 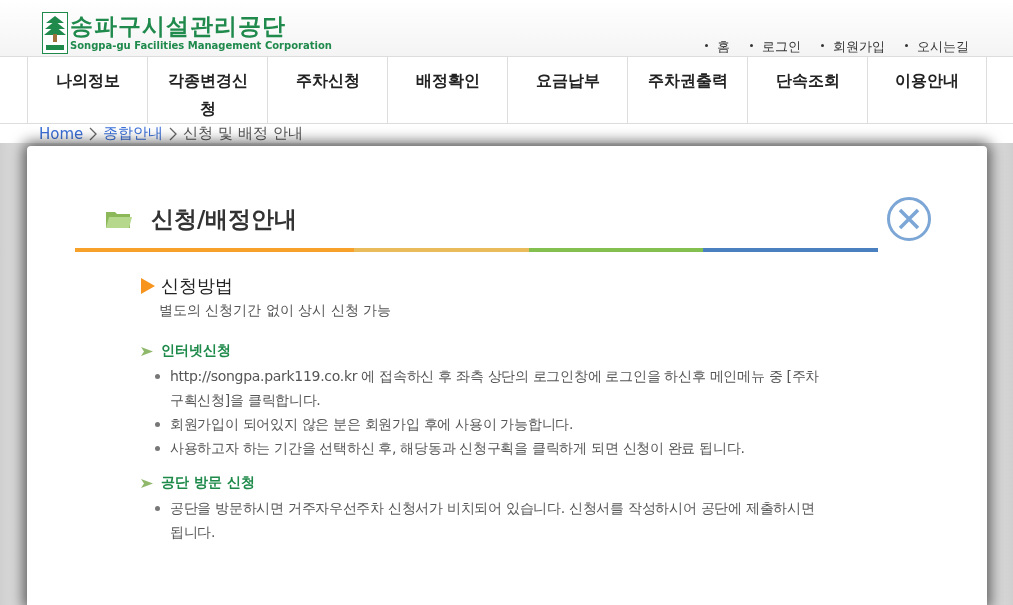 I want to click on section-description: 별도의 신청기간 없이 상시 신청 가능, so click(x=276, y=311).